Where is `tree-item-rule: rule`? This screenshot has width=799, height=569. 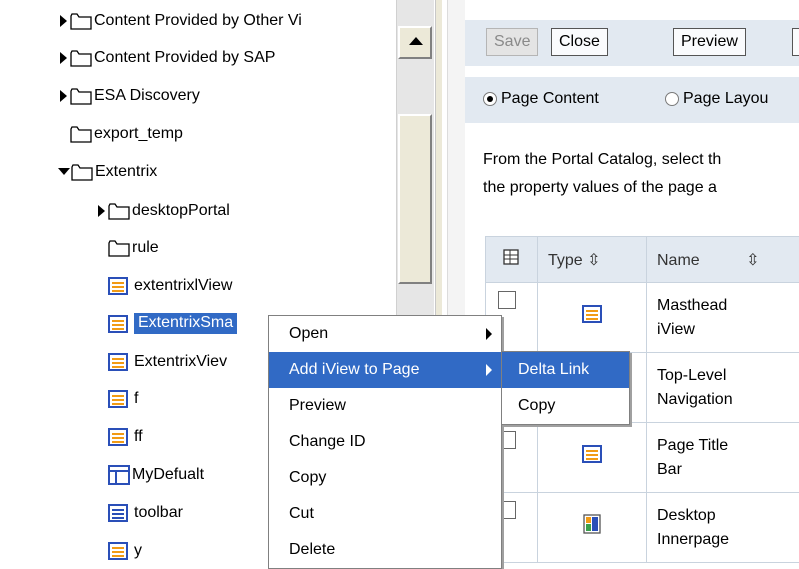
tree-item-rule: rule is located at coordinates (133, 247).